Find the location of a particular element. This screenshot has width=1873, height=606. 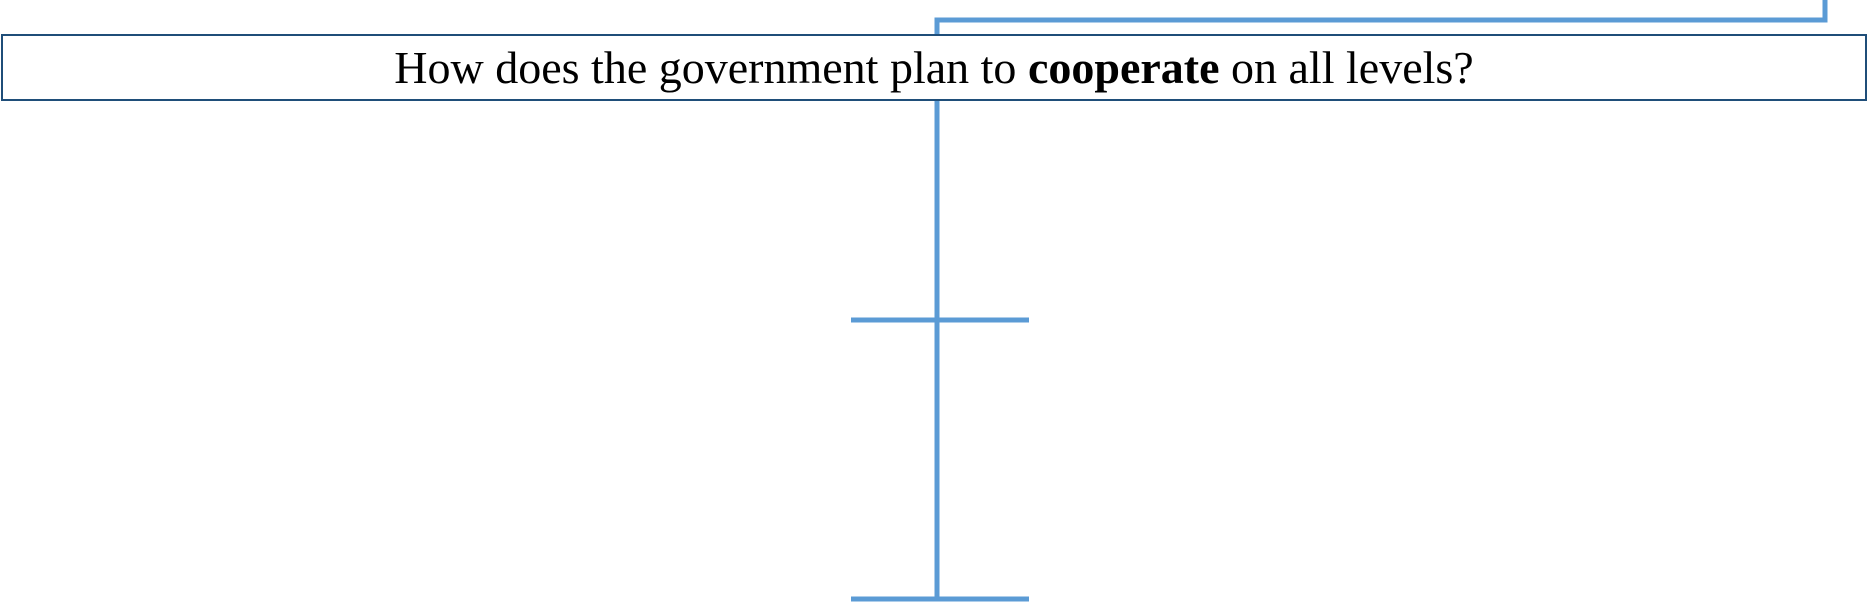

question-text-emphasis: cooperate is located at coordinates (1123, 67).